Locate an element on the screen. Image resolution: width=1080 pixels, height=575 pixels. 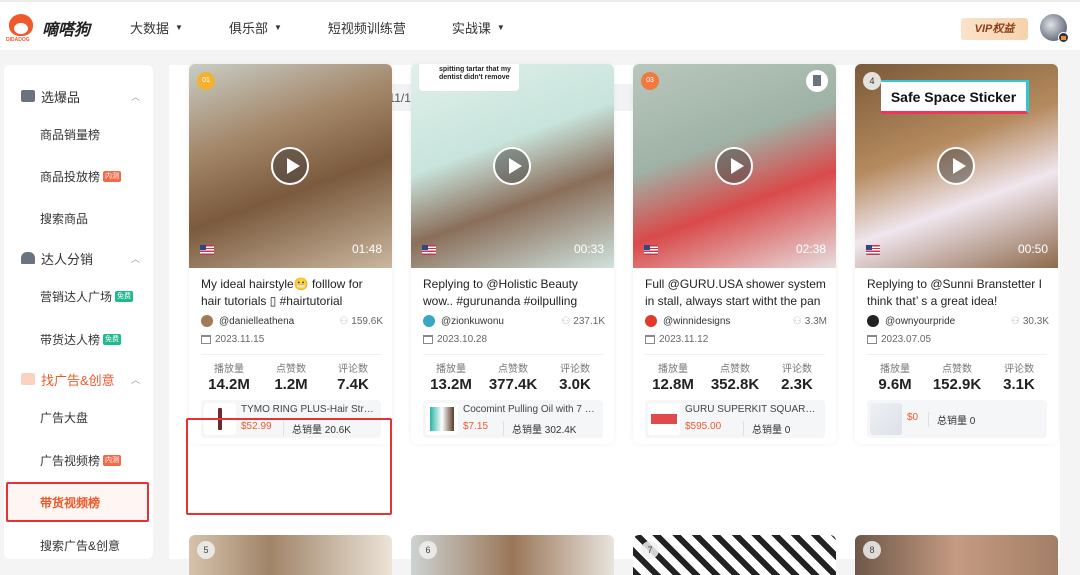
stat-likes: 点赞数 152.9K is located at coordinates (957, 376).